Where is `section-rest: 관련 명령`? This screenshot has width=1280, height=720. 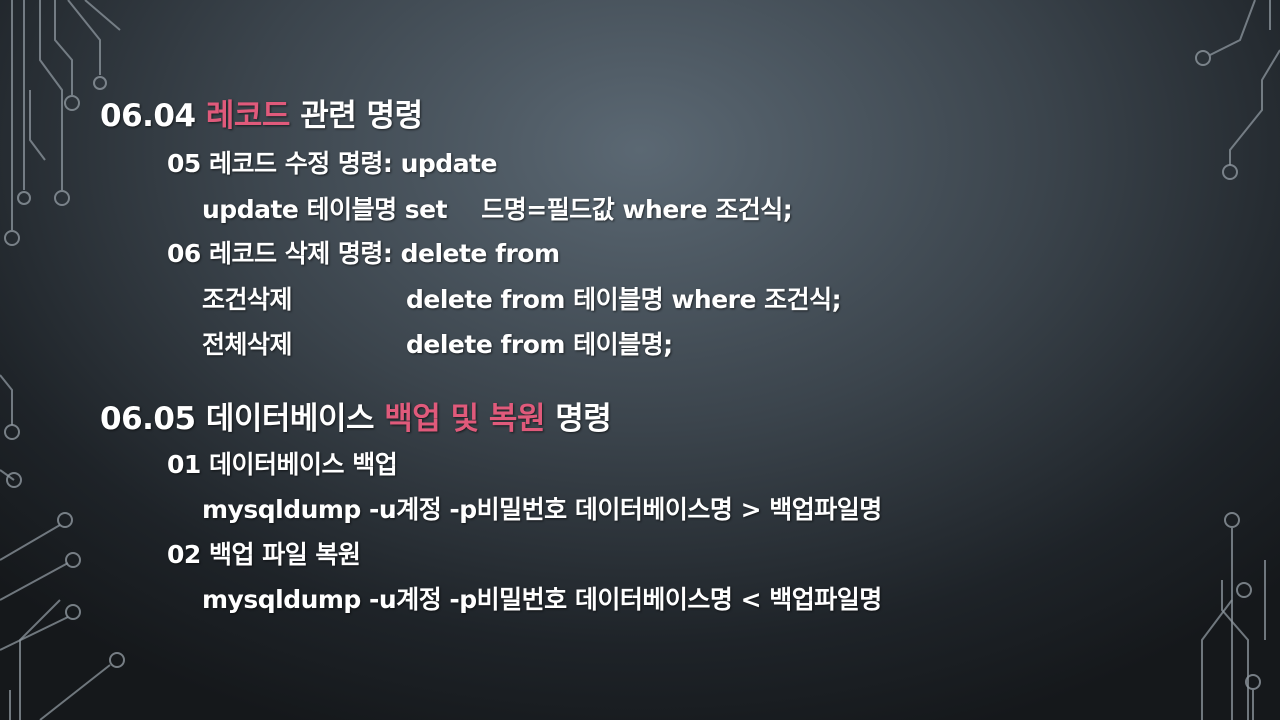 section-rest: 관련 명령 is located at coordinates (361, 116).